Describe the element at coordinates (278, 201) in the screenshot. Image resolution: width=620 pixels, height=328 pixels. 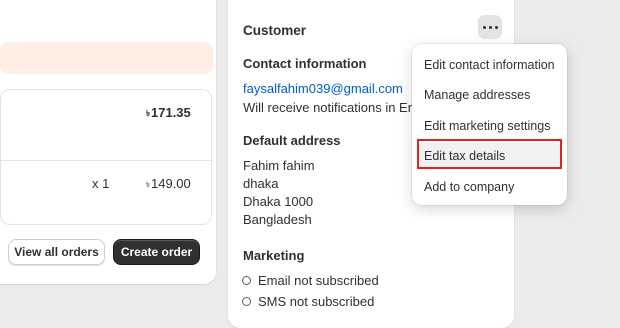
I see `address-line: Dhaka 1000` at that location.